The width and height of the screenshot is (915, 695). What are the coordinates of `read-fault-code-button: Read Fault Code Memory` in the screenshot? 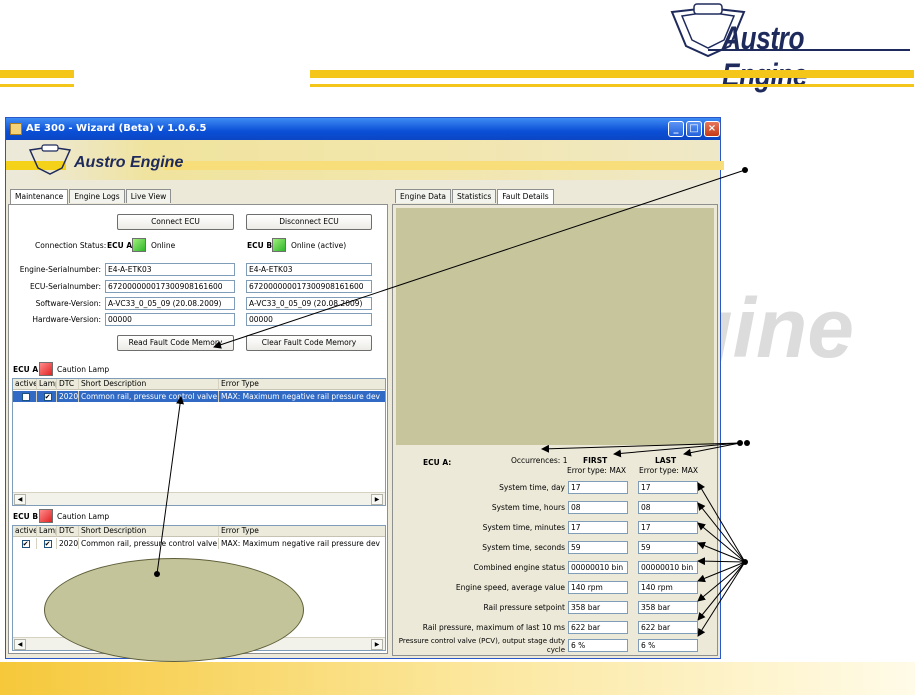 It's located at (175, 343).